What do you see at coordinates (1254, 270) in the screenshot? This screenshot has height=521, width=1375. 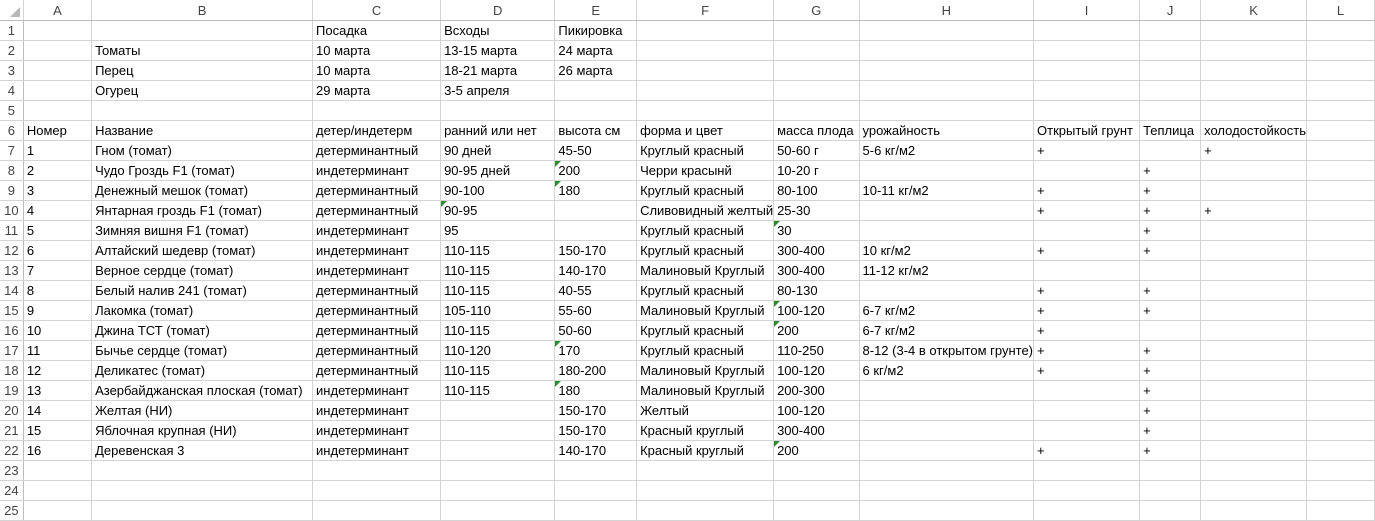 I see `cell-k13` at bounding box center [1254, 270].